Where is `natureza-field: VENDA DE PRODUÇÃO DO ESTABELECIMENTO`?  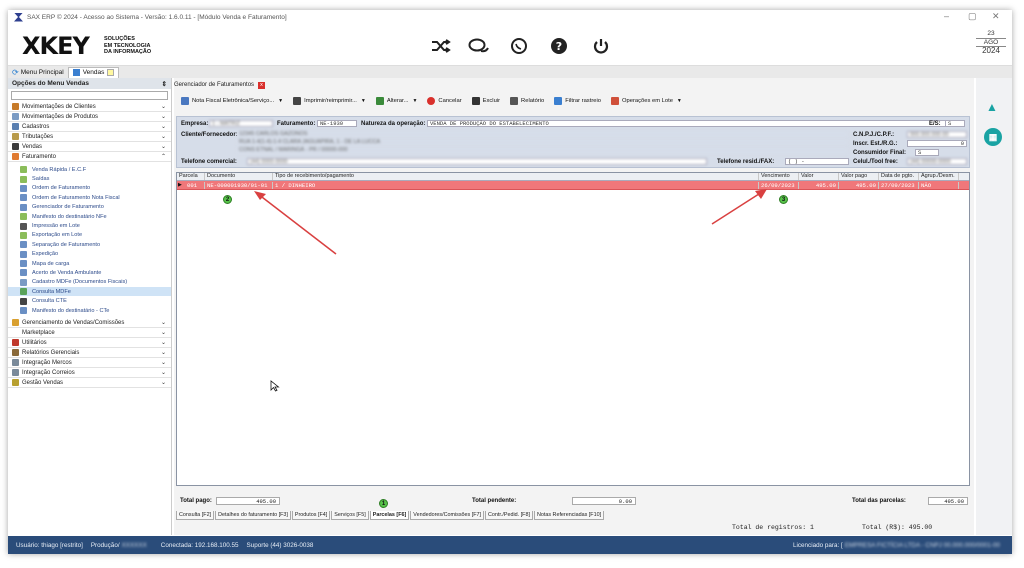 natureza-field: VENDA DE PRODUÇÃO DO ESTABELECIMENTO is located at coordinates (687, 123).